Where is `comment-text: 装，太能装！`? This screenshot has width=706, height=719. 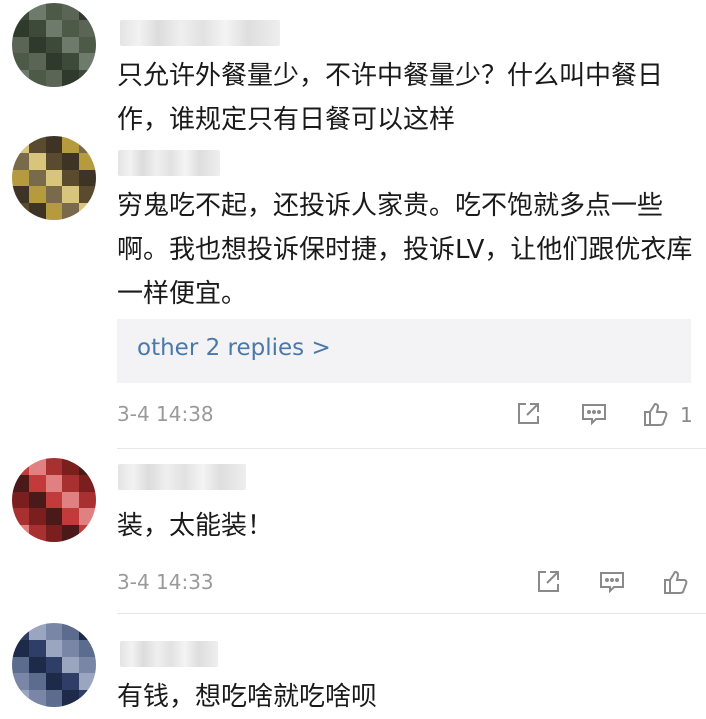 comment-text: 装，太能装！ is located at coordinates (195, 526).